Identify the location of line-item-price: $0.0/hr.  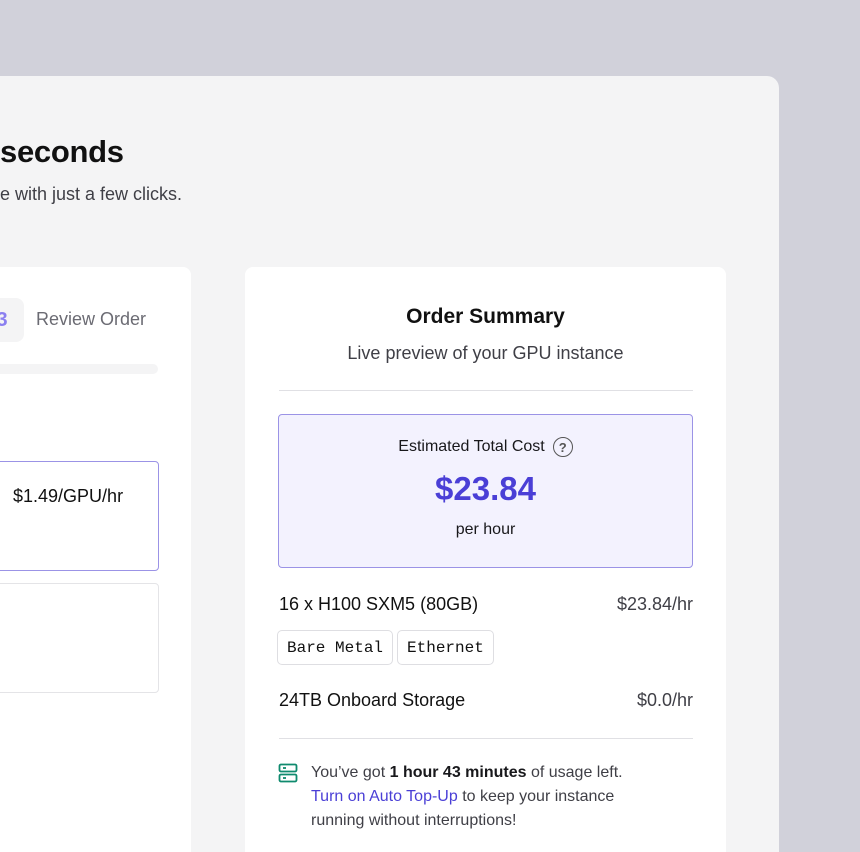
(664, 700).